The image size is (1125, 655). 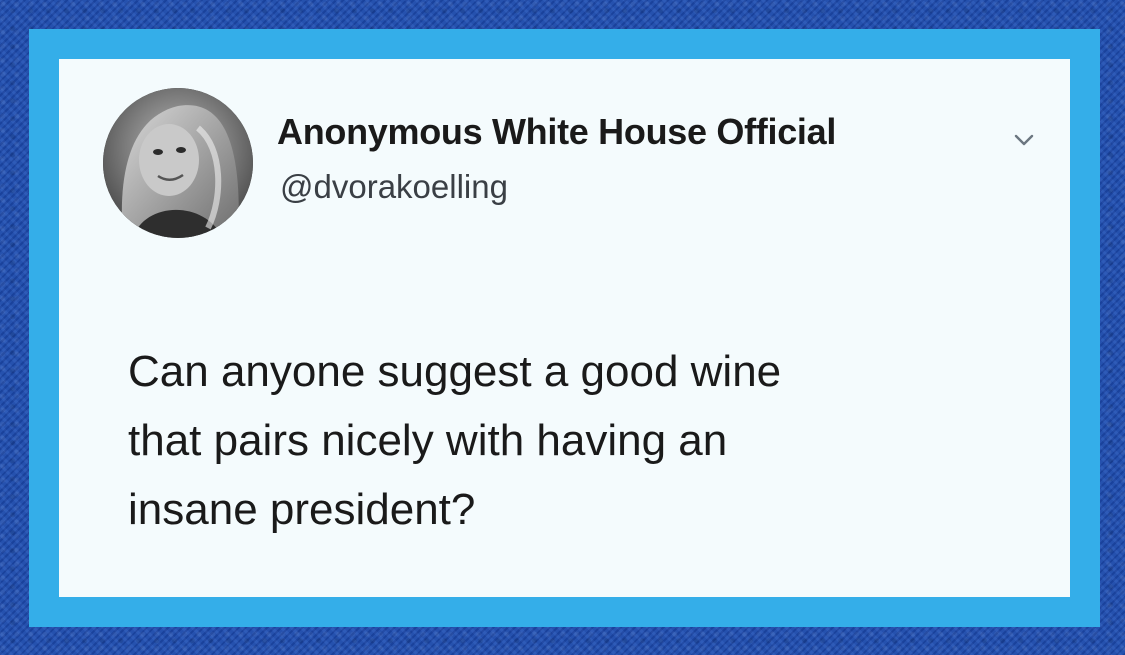 What do you see at coordinates (394, 187) in the screenshot?
I see `author-handle: @dvorakoelling` at bounding box center [394, 187].